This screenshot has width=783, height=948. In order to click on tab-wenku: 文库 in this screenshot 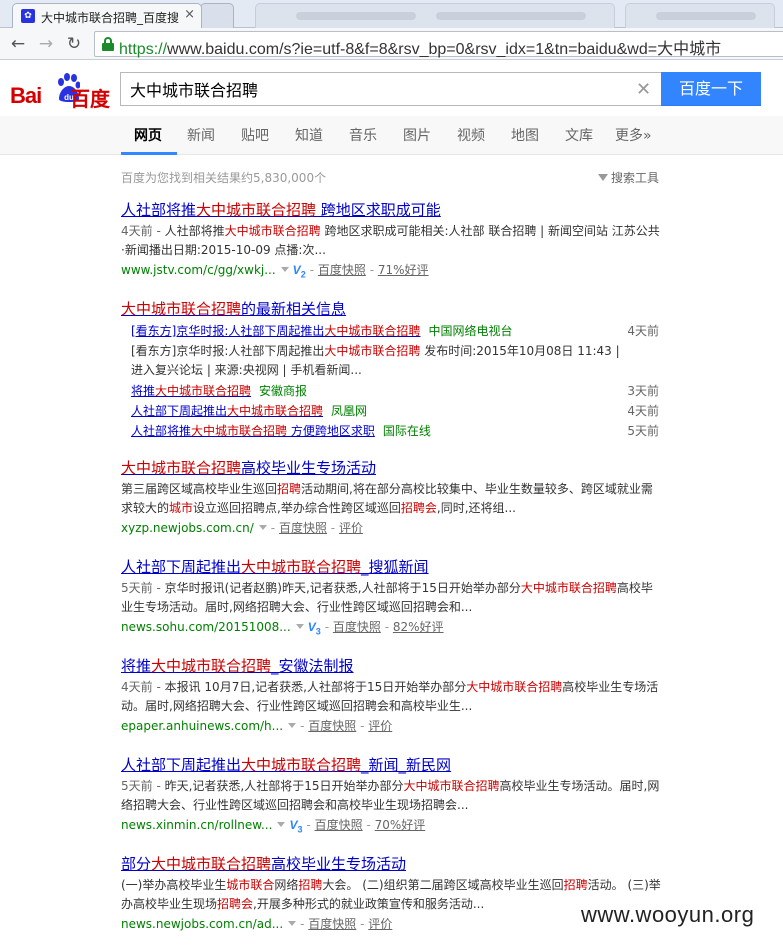, I will do `click(579, 135)`.